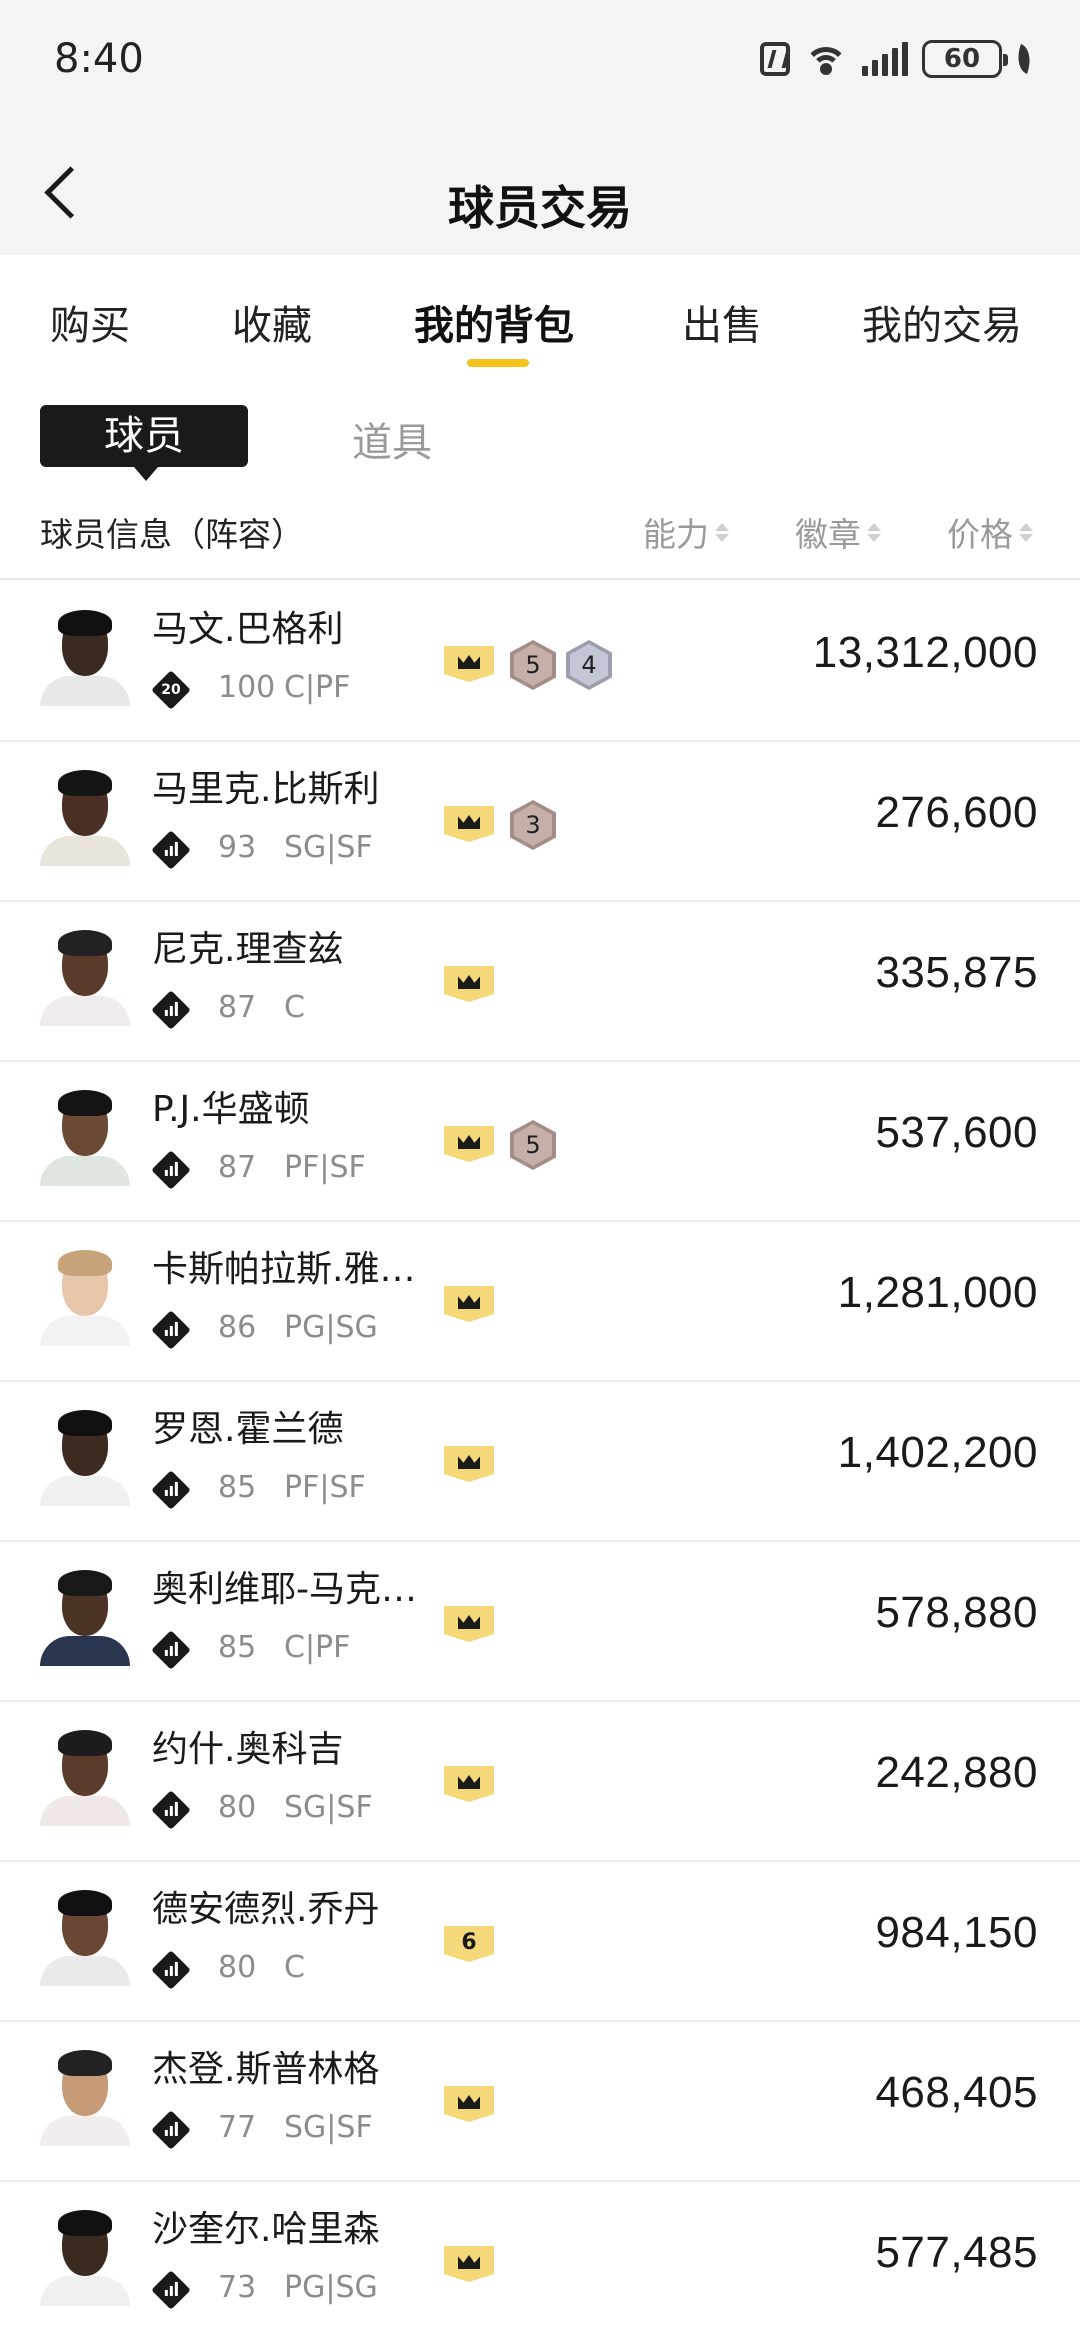 The height and width of the screenshot is (2331, 1080). I want to click on hex-badge-level: 5, so click(533, 1145).